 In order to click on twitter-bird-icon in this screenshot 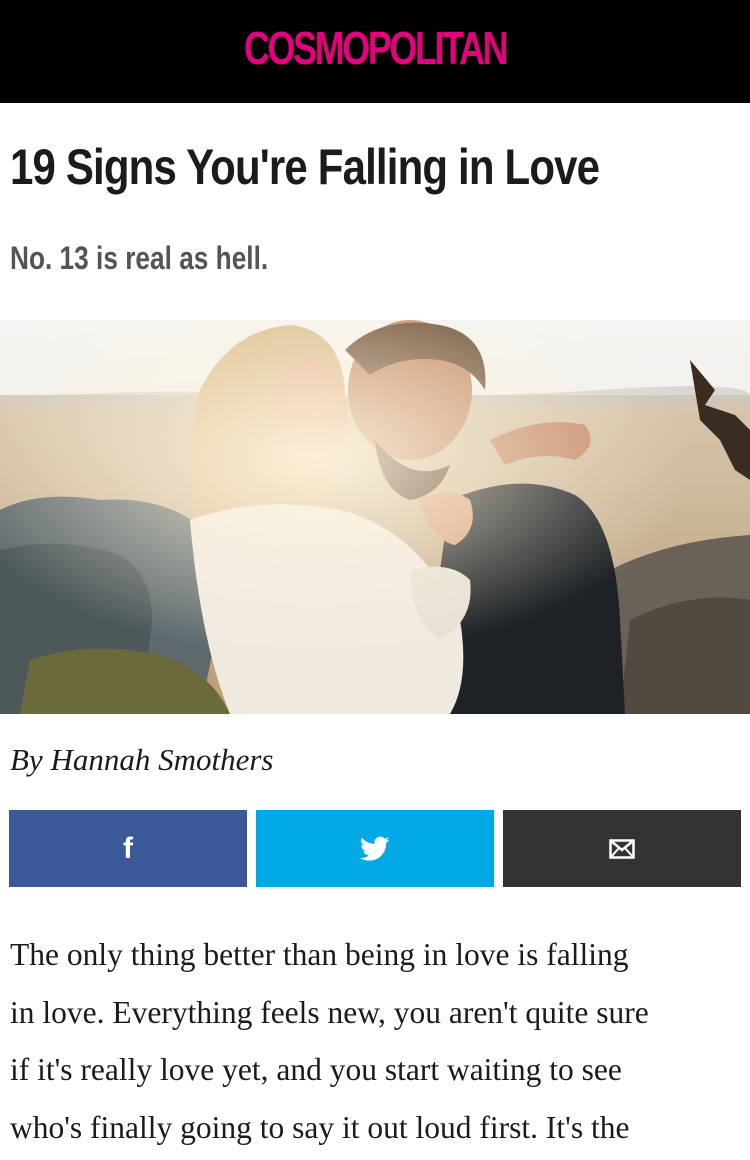, I will do `click(375, 848)`.